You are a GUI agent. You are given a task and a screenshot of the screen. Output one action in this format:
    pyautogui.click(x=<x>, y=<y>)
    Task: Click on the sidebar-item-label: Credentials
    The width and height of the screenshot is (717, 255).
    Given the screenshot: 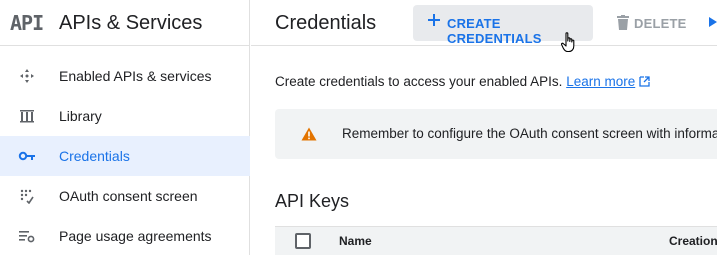 What is the action you would take?
    pyautogui.click(x=94, y=156)
    